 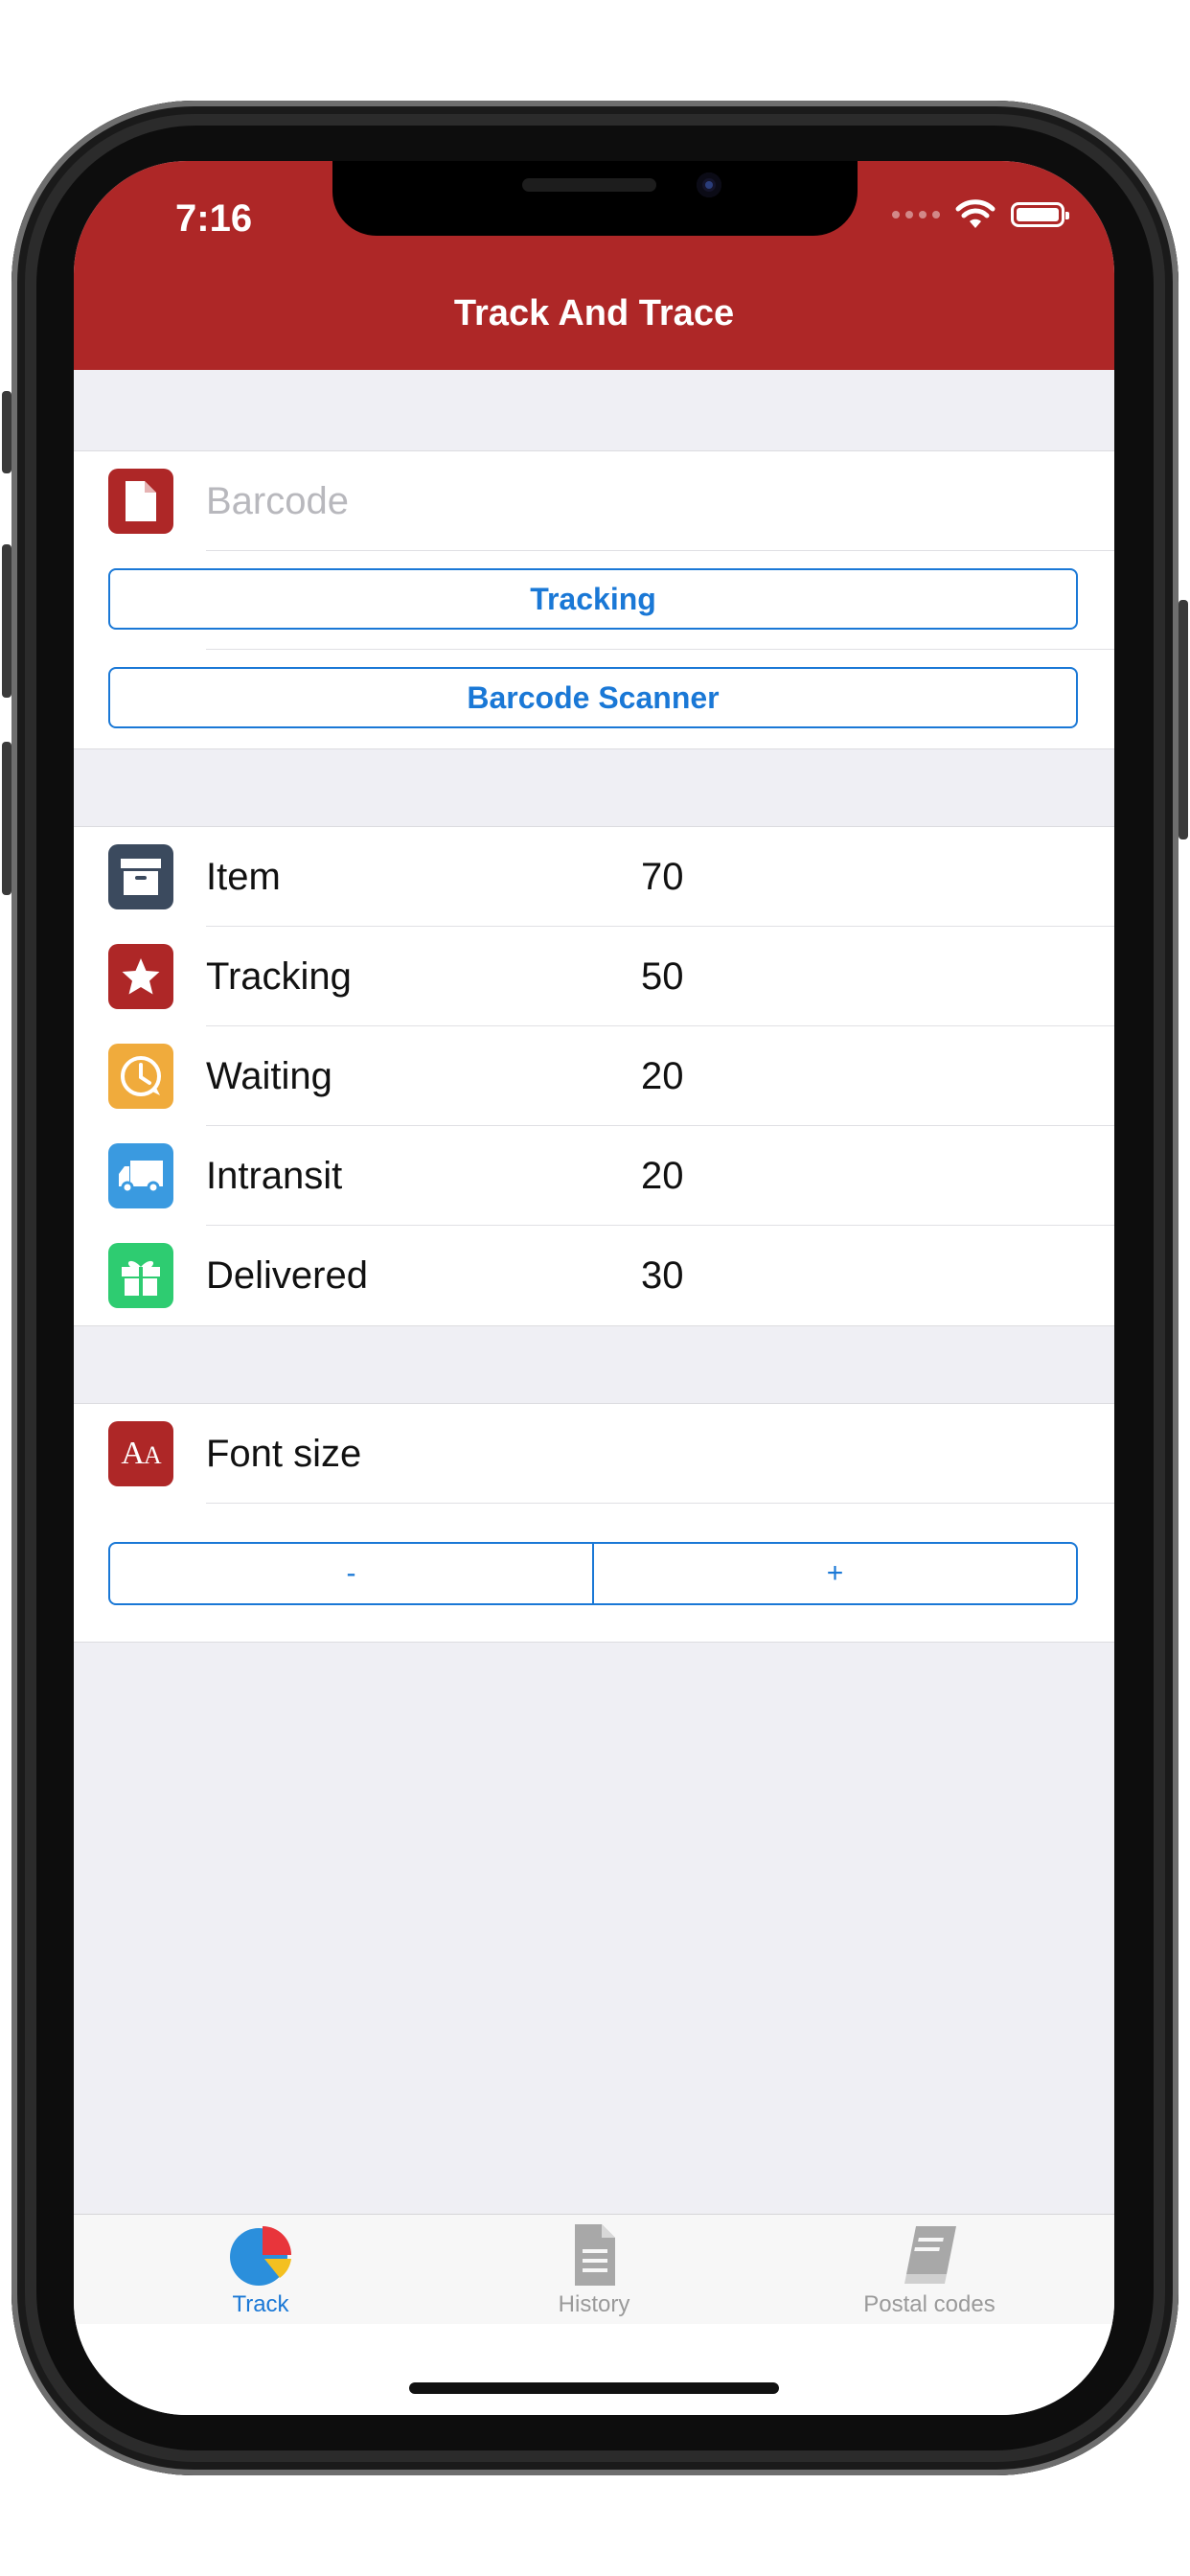 I want to click on barcode-section: Barcode Tracking Barcode Scanner, so click(x=594, y=599).